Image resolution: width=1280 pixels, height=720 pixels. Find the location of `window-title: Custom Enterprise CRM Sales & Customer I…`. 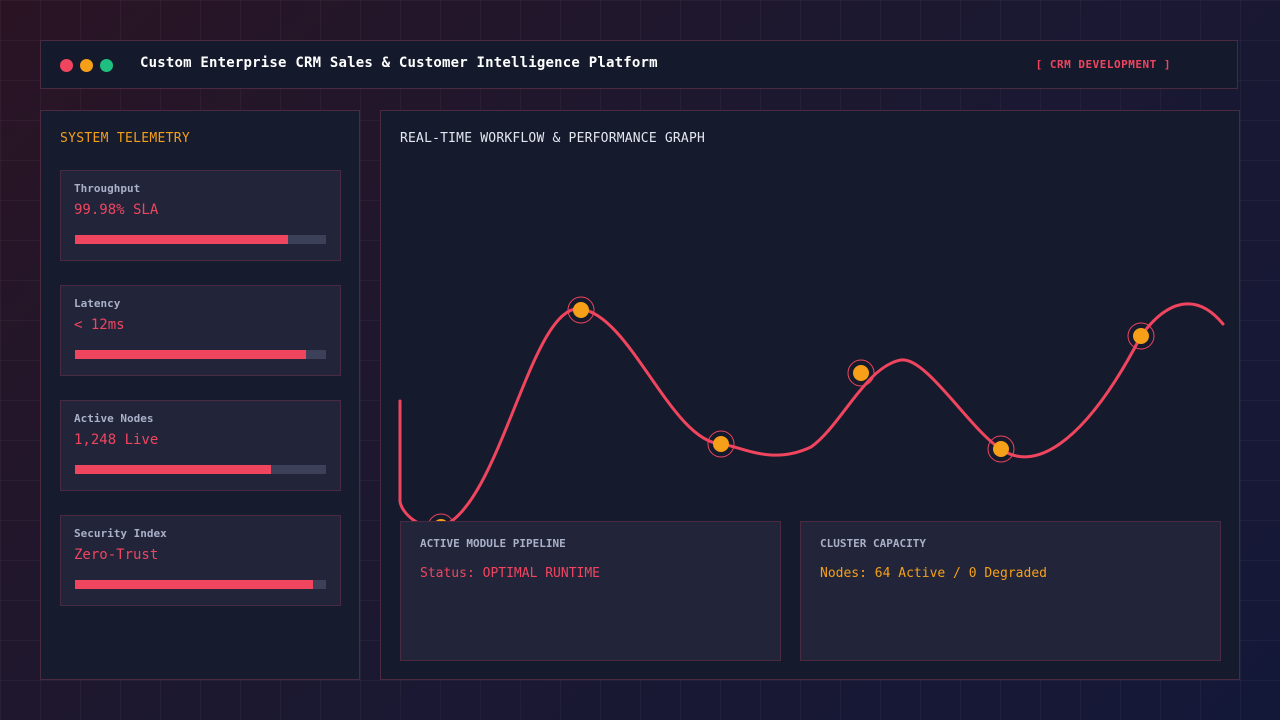

window-title: Custom Enterprise CRM Sales & Customer I… is located at coordinates (399, 63).